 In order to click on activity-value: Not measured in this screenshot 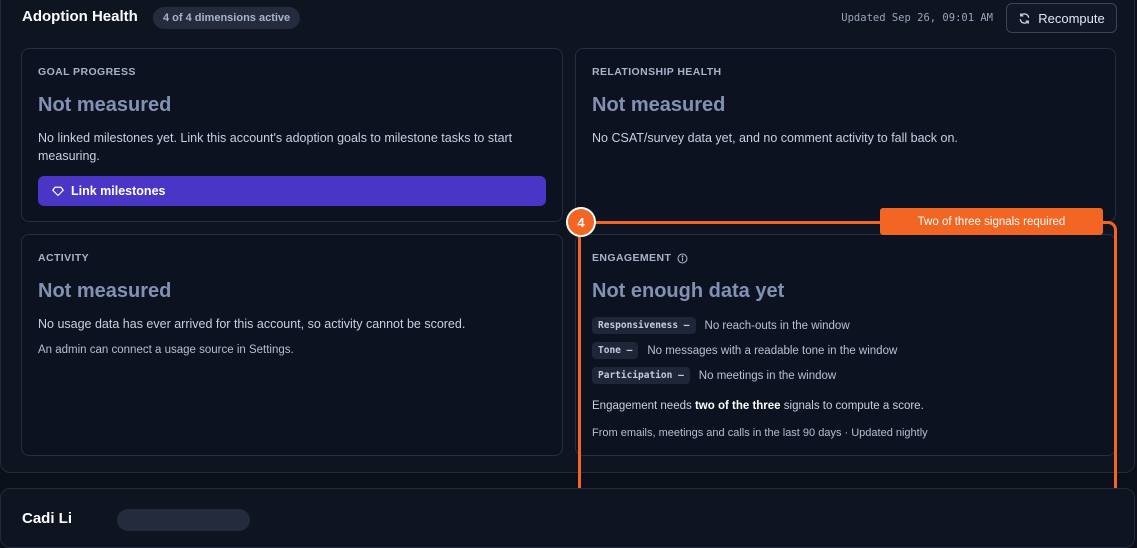, I will do `click(105, 291)`.